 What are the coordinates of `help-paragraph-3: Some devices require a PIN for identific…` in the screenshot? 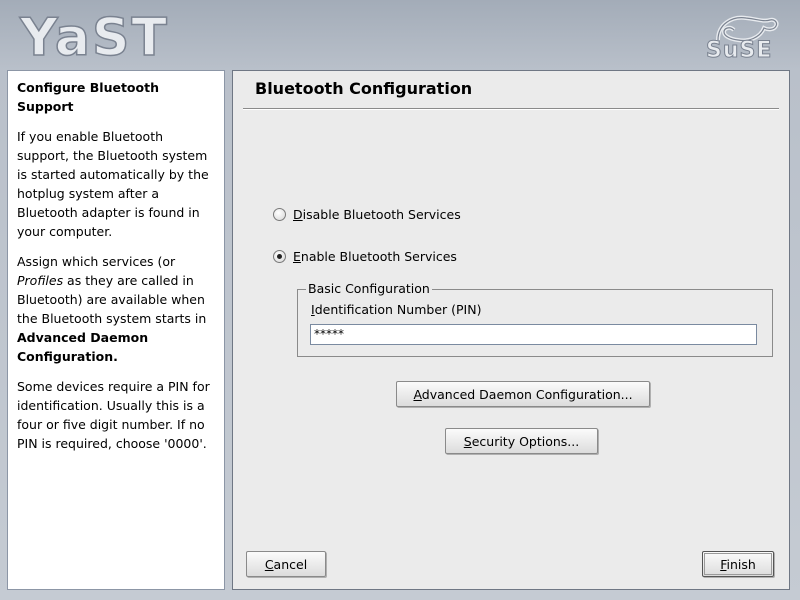 It's located at (113, 415).